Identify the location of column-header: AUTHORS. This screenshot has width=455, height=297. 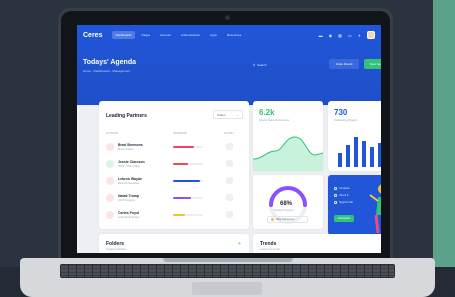
(112, 133).